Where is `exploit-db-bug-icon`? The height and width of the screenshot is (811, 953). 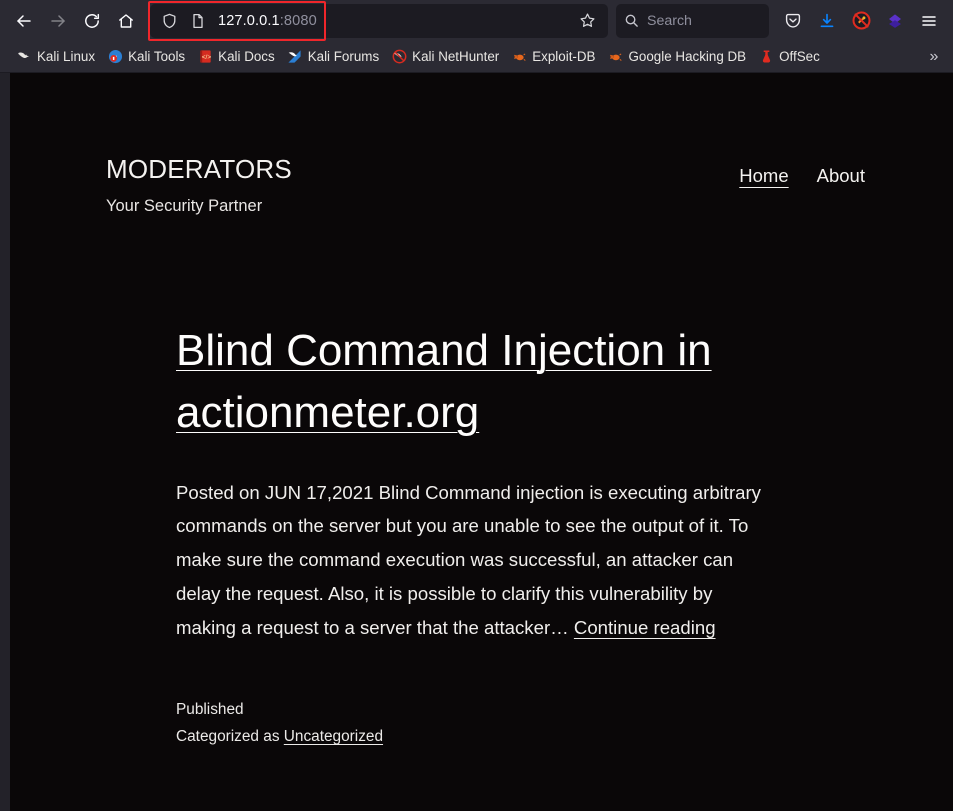 exploit-db-bug-icon is located at coordinates (519, 57).